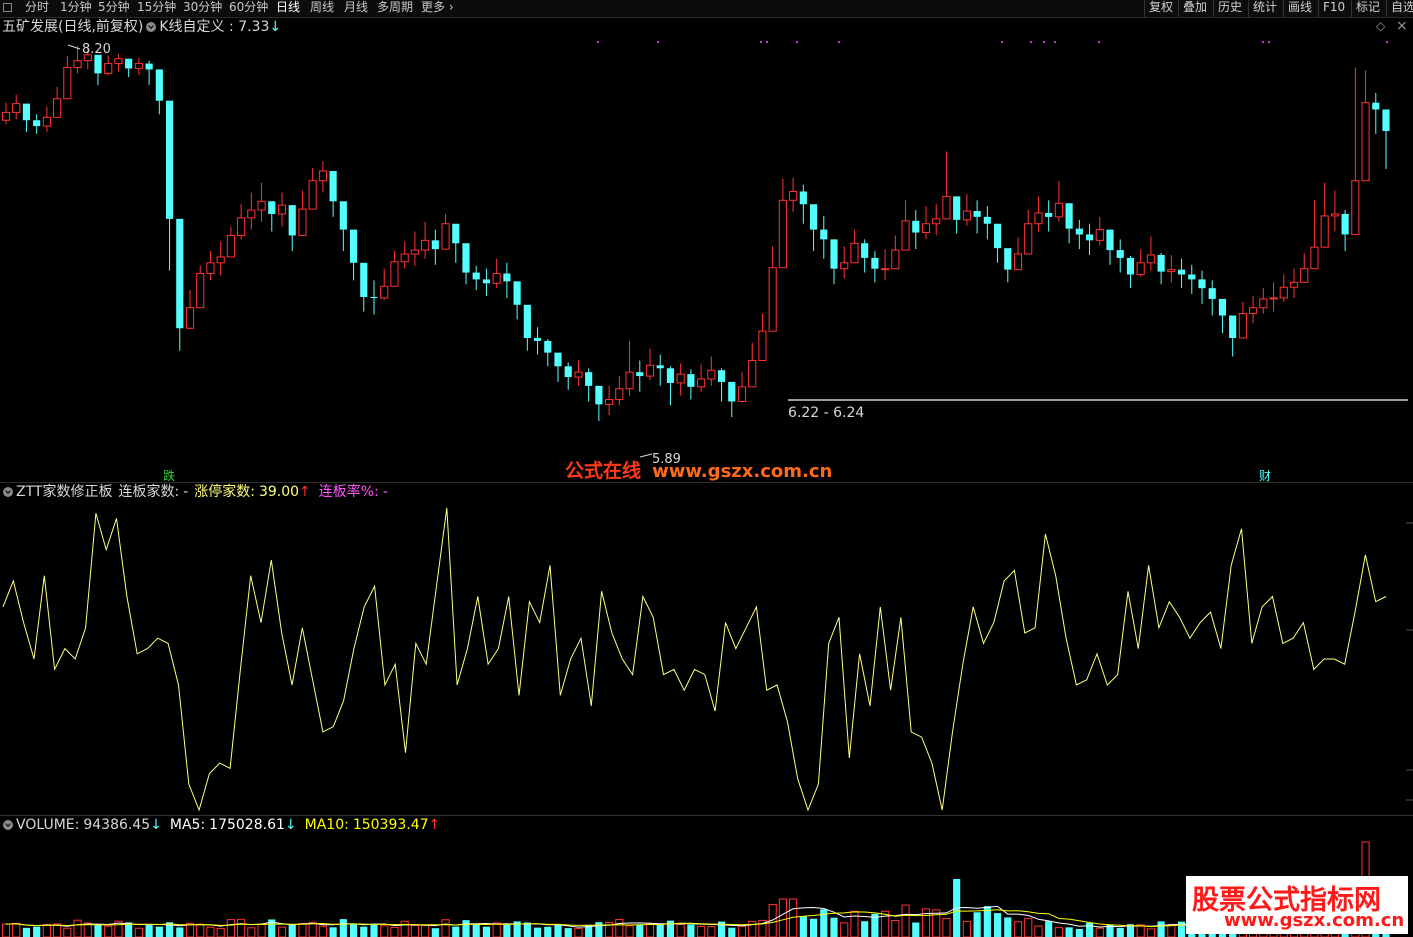 This screenshot has width=1413, height=937. I want to click on tab-multi-period: 多周期, so click(395, 8).